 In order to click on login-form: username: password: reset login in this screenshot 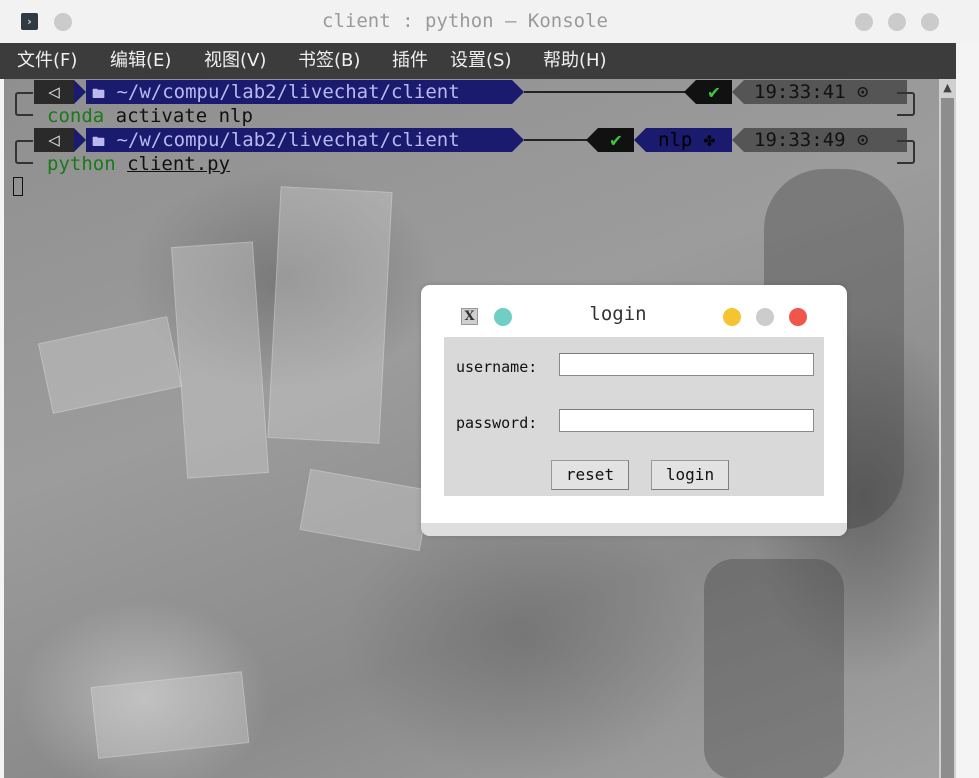, I will do `click(634, 416)`.